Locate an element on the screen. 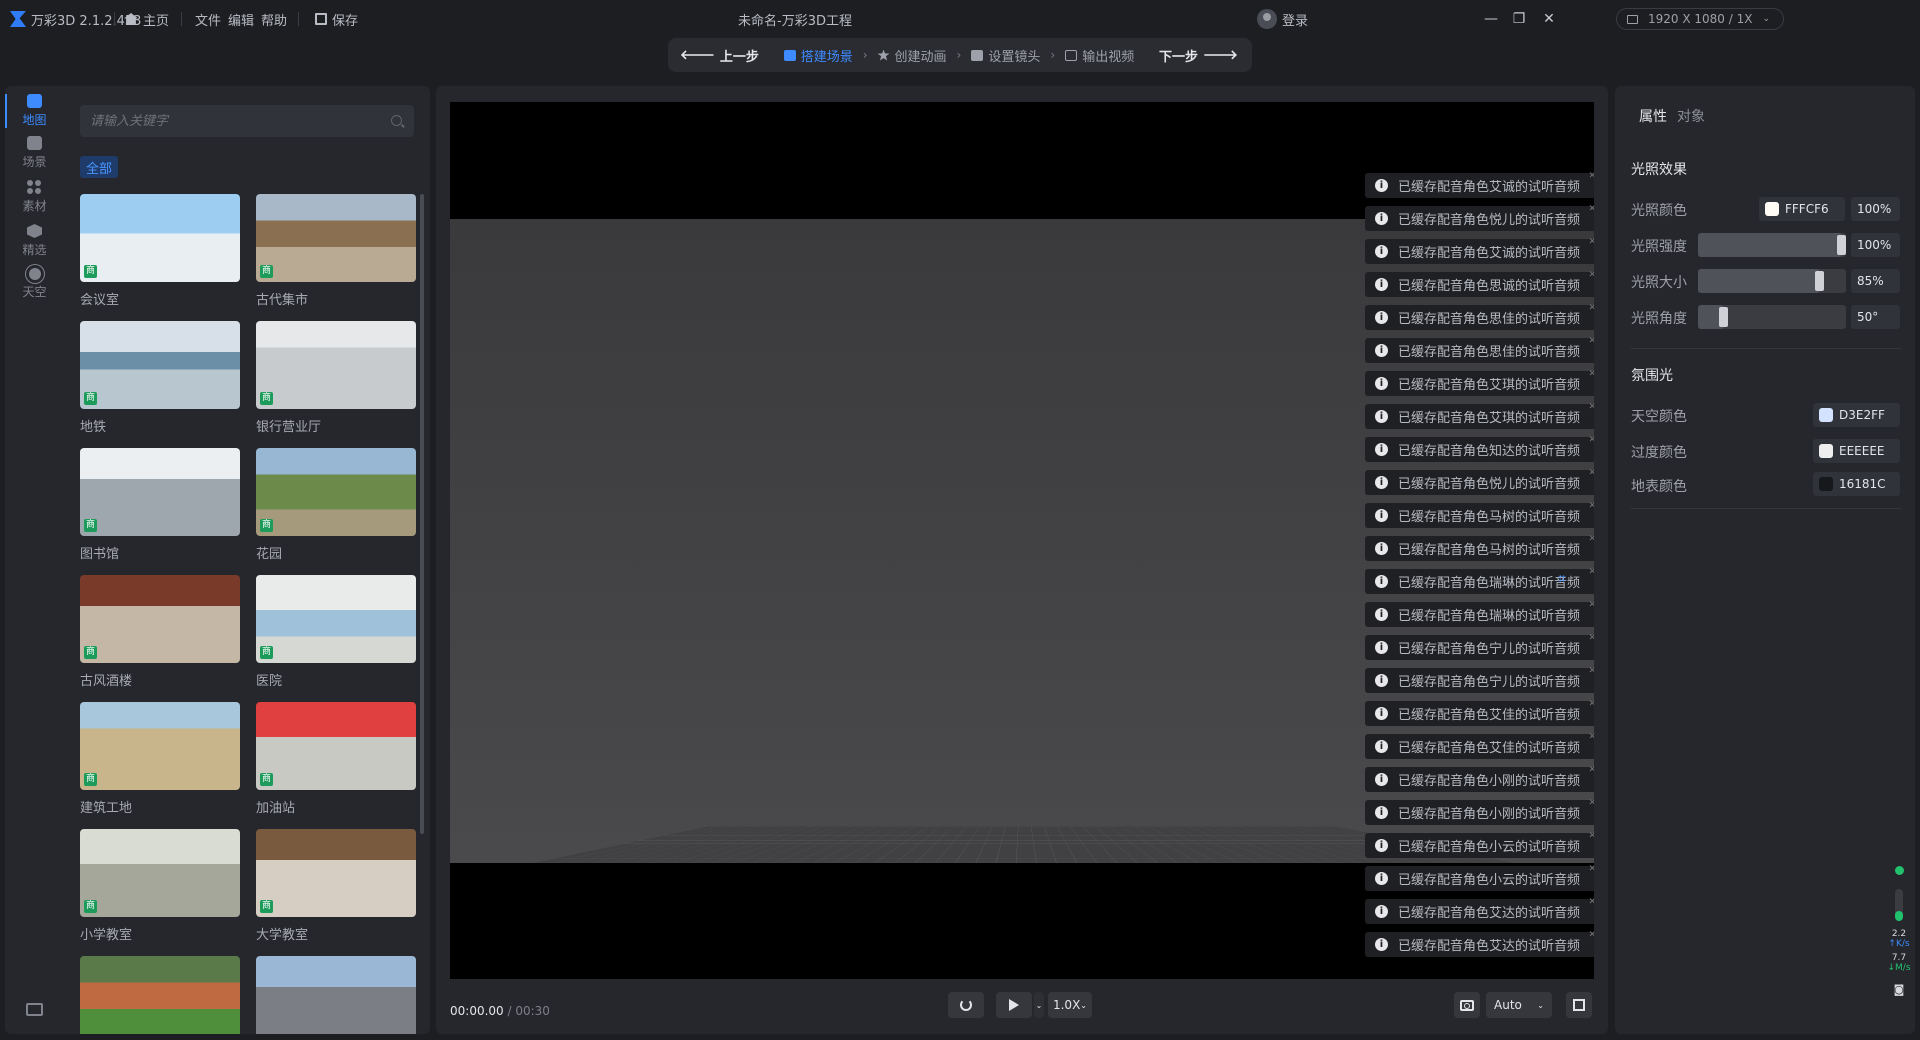 This screenshot has height=1040, width=1920. light-intensity-slider is located at coordinates (1772, 245).